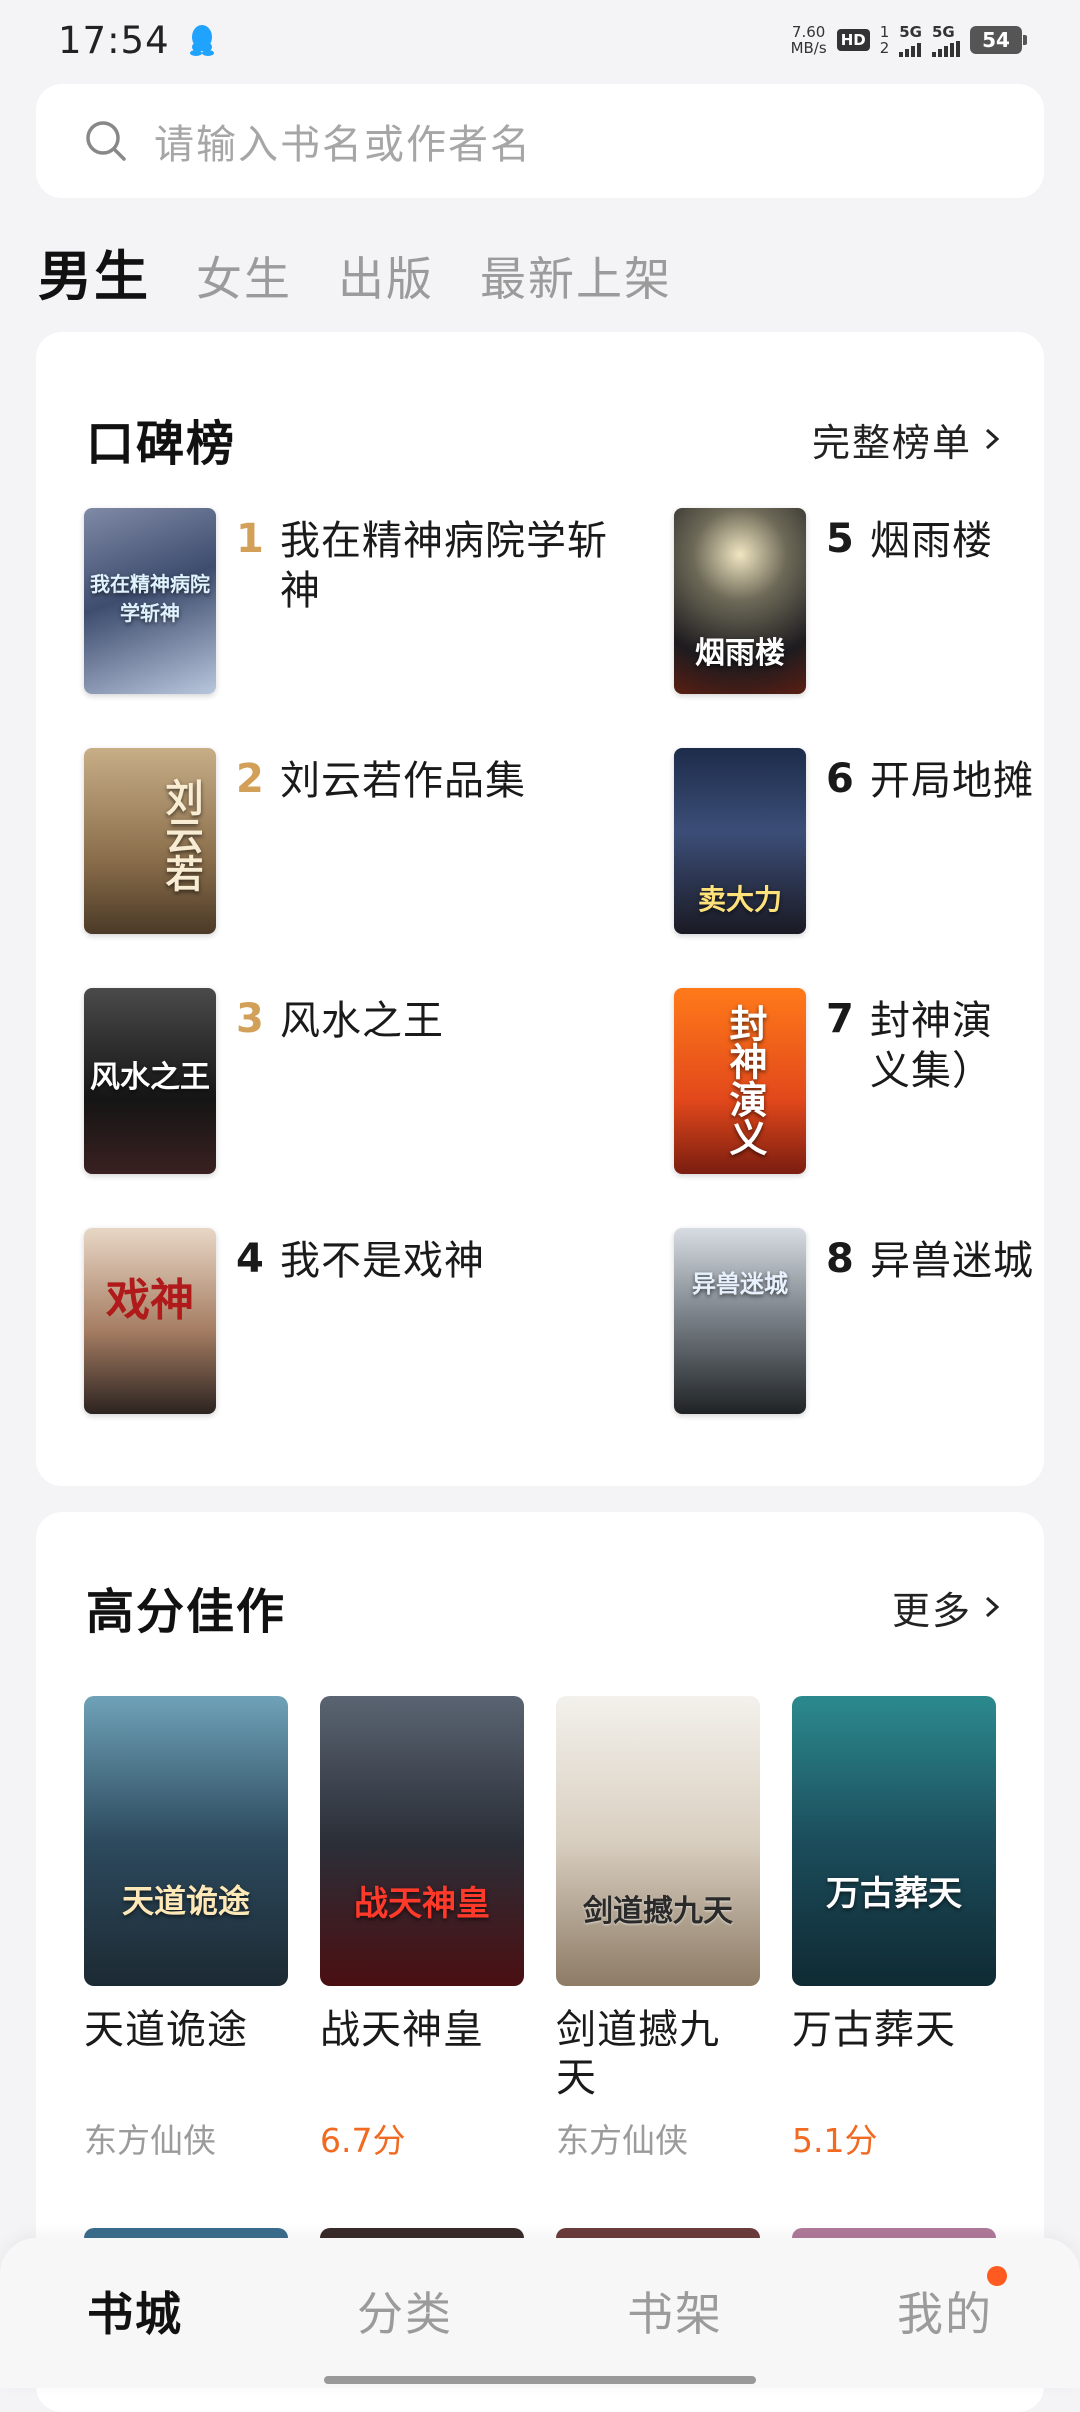  Describe the element at coordinates (540, 141) in the screenshot. I see `search-input: 请输入书名或作者名` at that location.